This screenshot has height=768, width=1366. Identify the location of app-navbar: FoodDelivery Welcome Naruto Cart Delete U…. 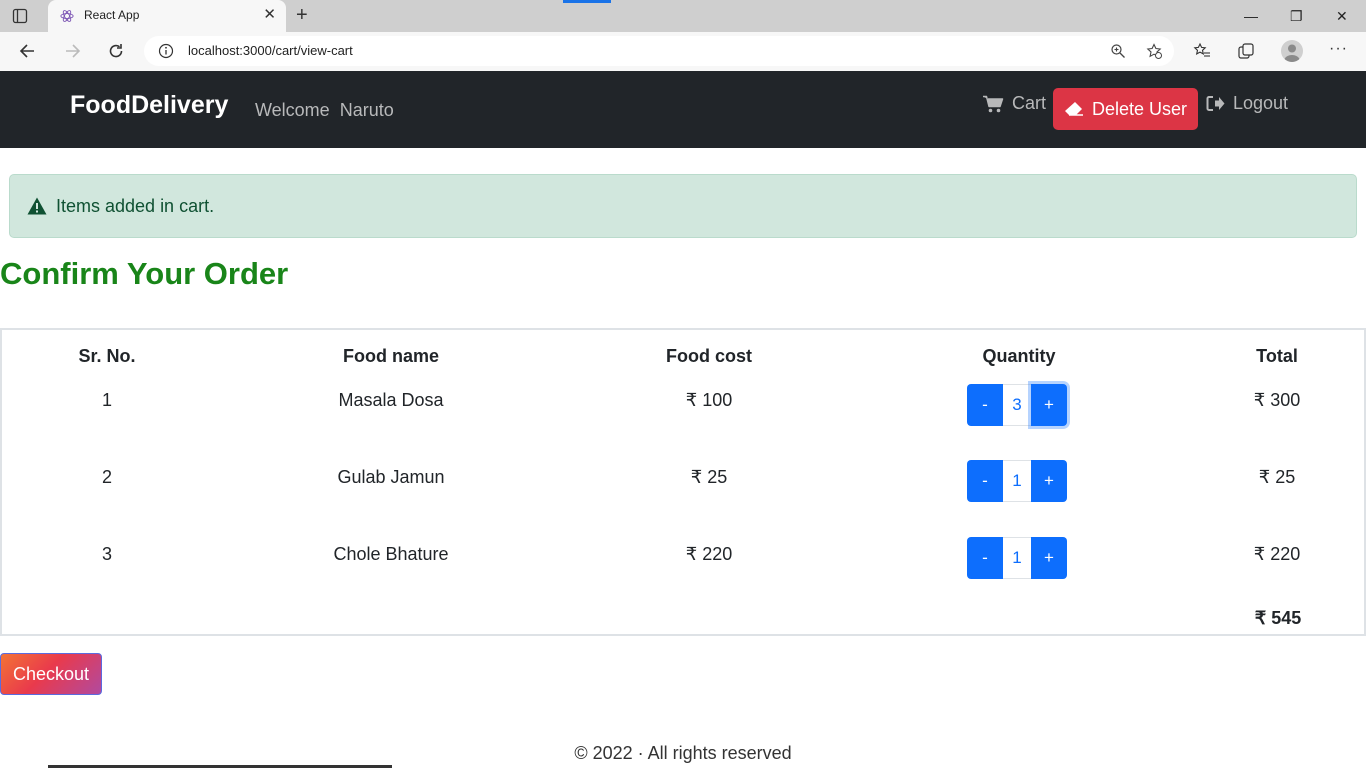
(683, 109).